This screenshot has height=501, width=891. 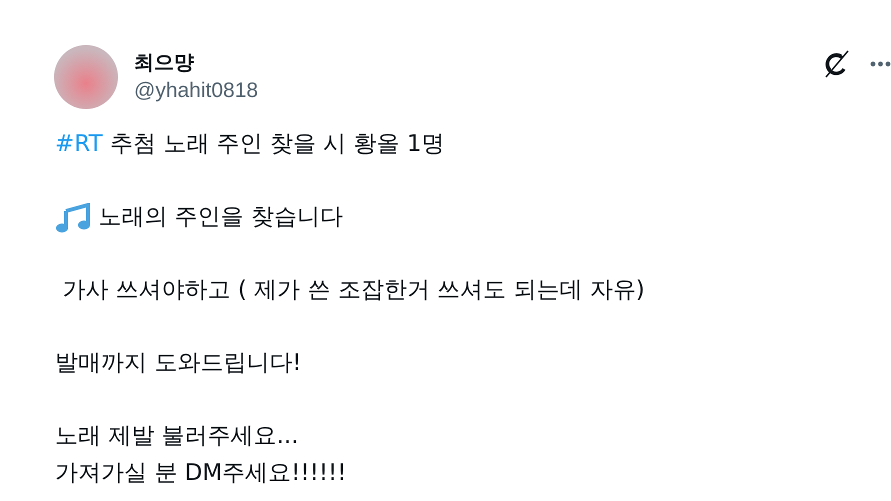 What do you see at coordinates (880, 64) in the screenshot?
I see `more-icon` at bounding box center [880, 64].